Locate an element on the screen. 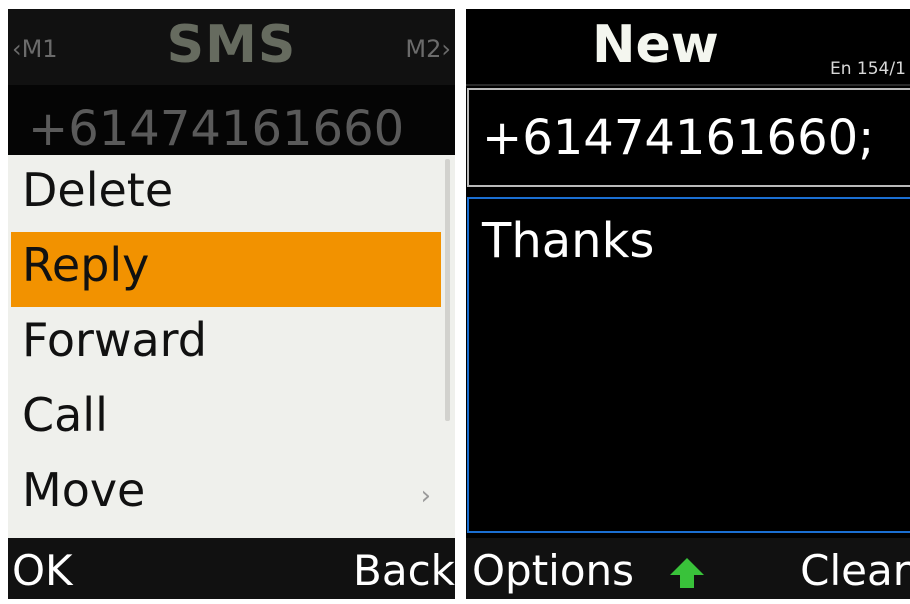 Image resolution: width=910 pixels, height=604 pixels. recipient-value: +61474161660; is located at coordinates (678, 138).